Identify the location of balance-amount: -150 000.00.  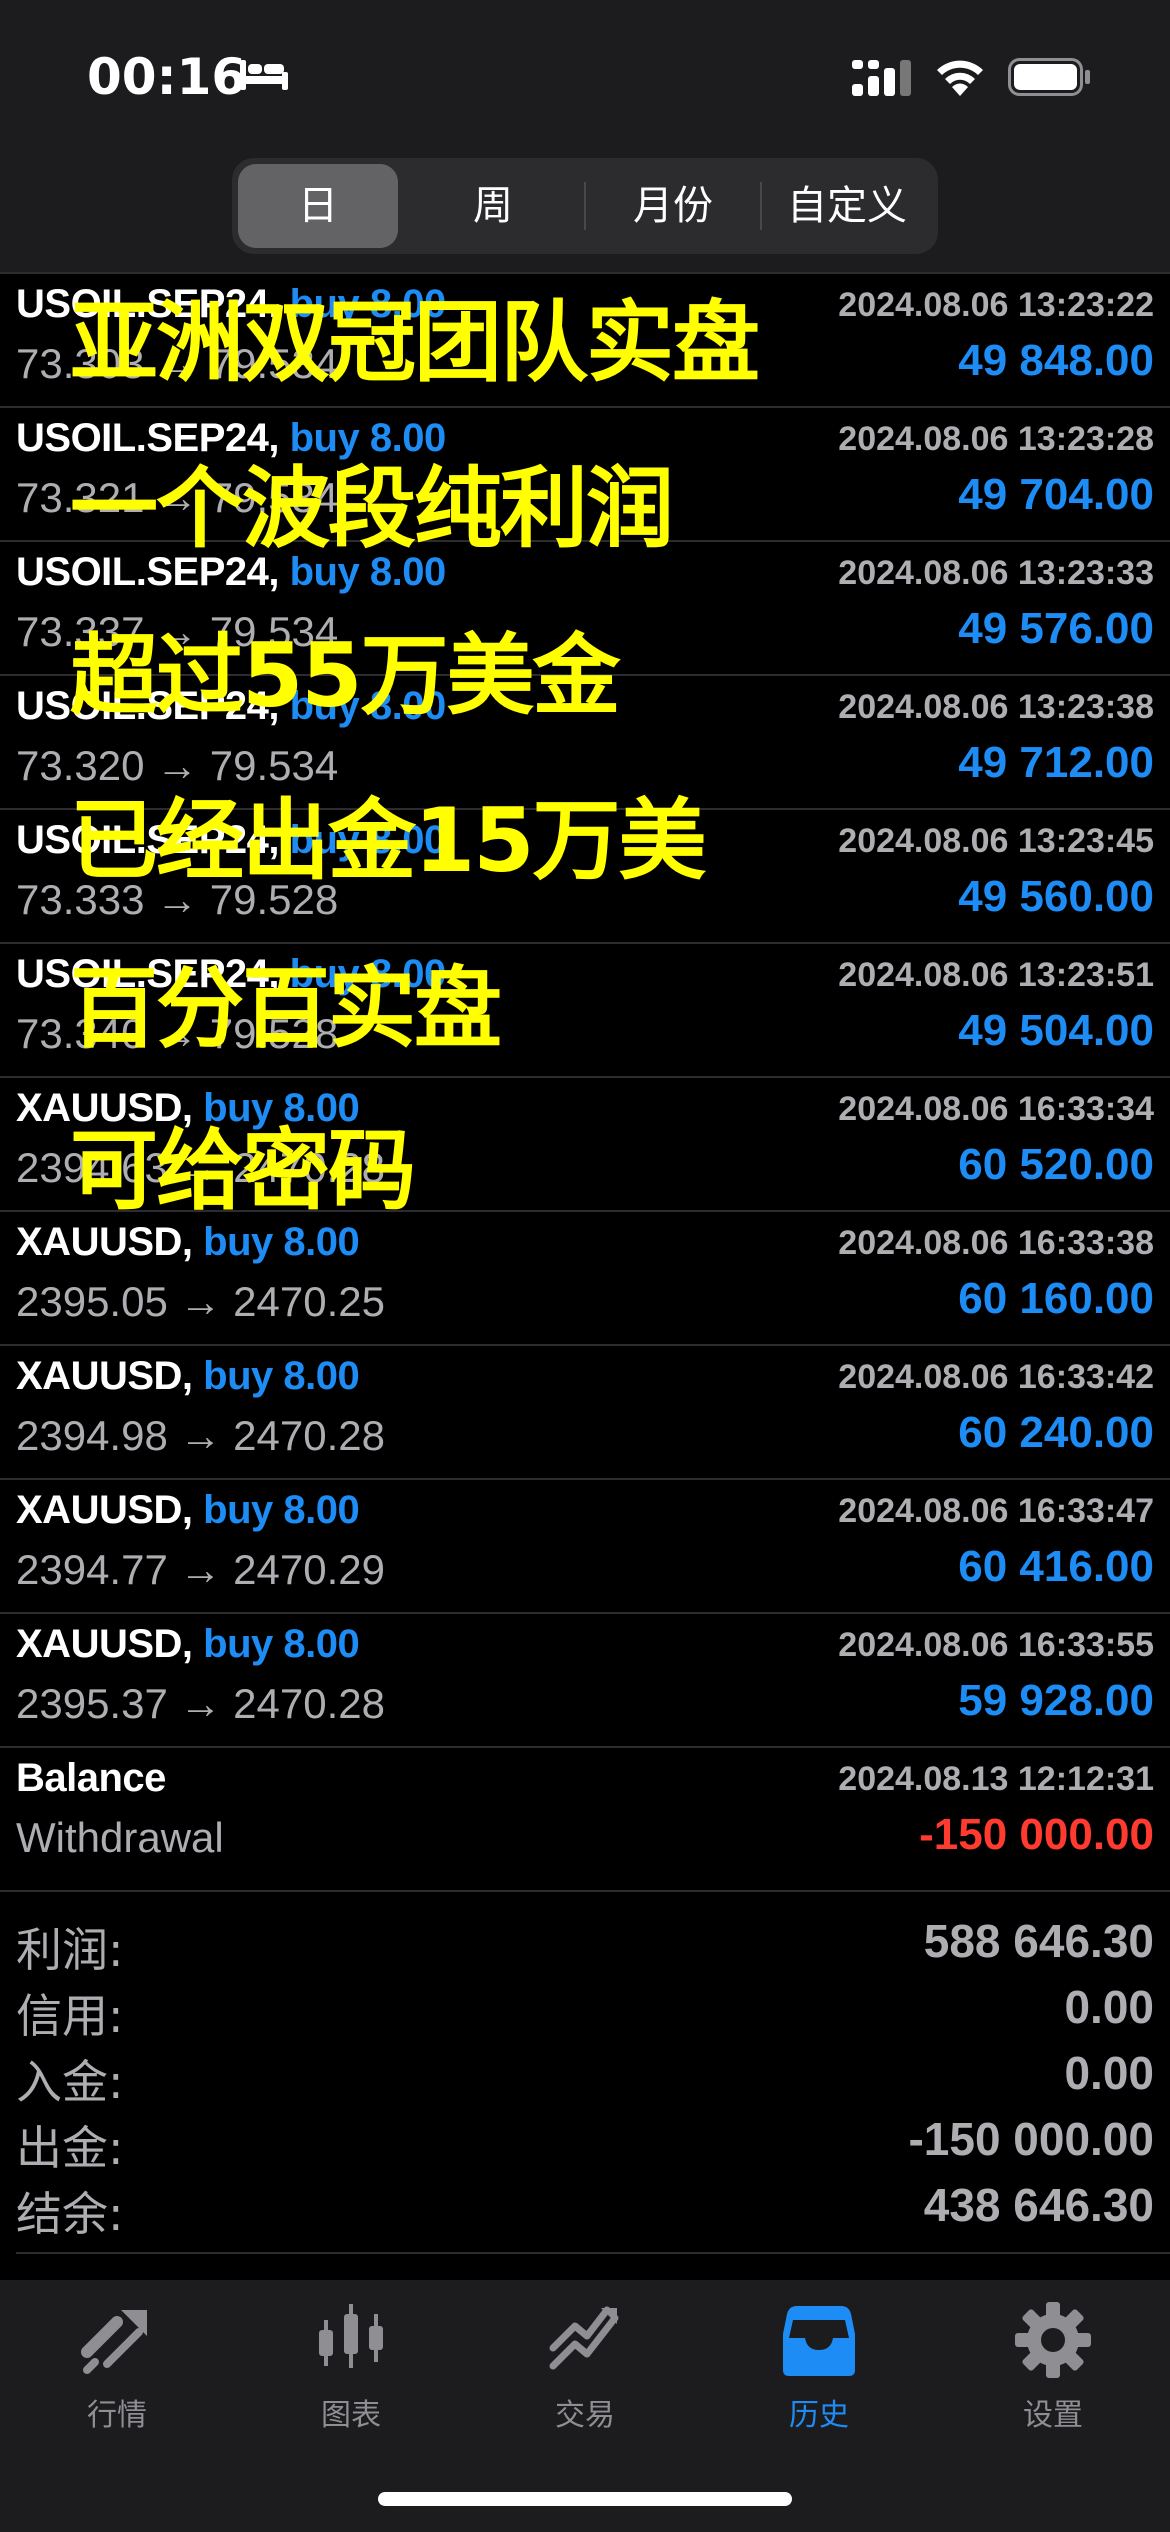
(1036, 1834).